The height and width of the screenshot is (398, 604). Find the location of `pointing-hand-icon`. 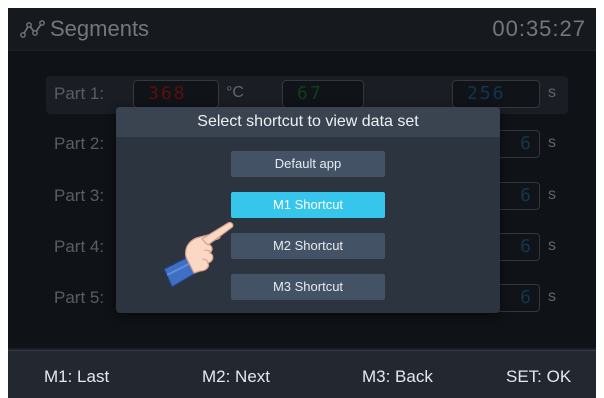

pointing-hand-icon is located at coordinates (198, 254).